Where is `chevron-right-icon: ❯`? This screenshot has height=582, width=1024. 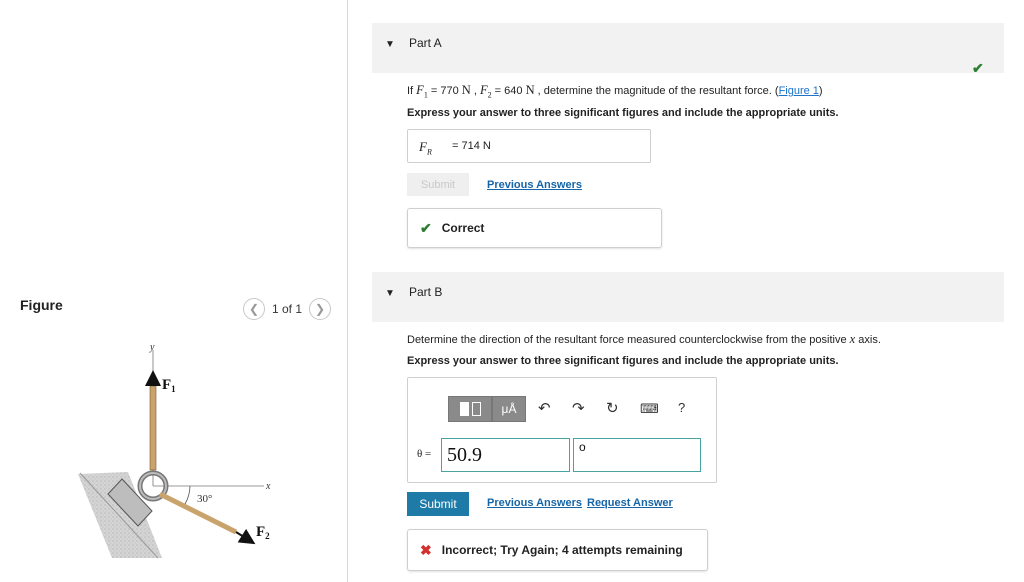 chevron-right-icon: ❯ is located at coordinates (320, 309).